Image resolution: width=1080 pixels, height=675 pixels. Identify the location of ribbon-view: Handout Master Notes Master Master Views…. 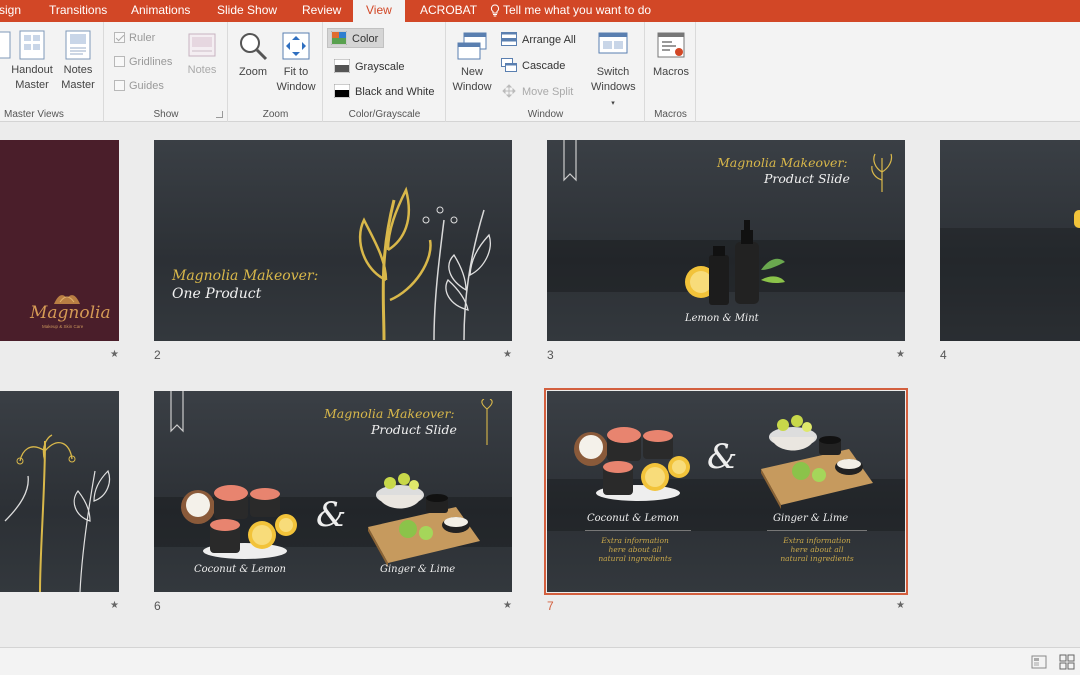
(540, 72).